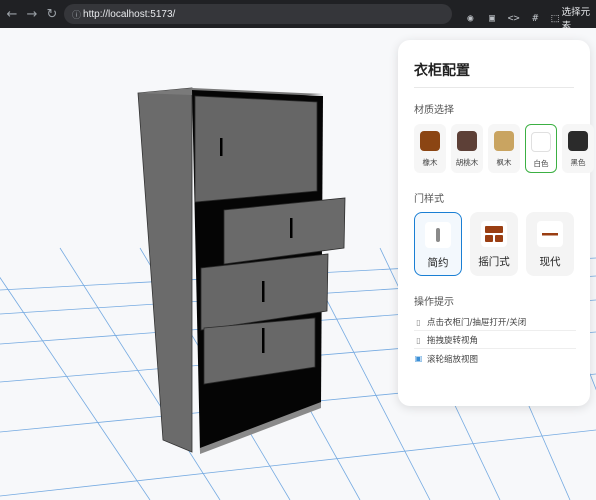 The width and height of the screenshot is (596, 500). I want to click on site-info-icon: ⓘ, so click(76, 14).